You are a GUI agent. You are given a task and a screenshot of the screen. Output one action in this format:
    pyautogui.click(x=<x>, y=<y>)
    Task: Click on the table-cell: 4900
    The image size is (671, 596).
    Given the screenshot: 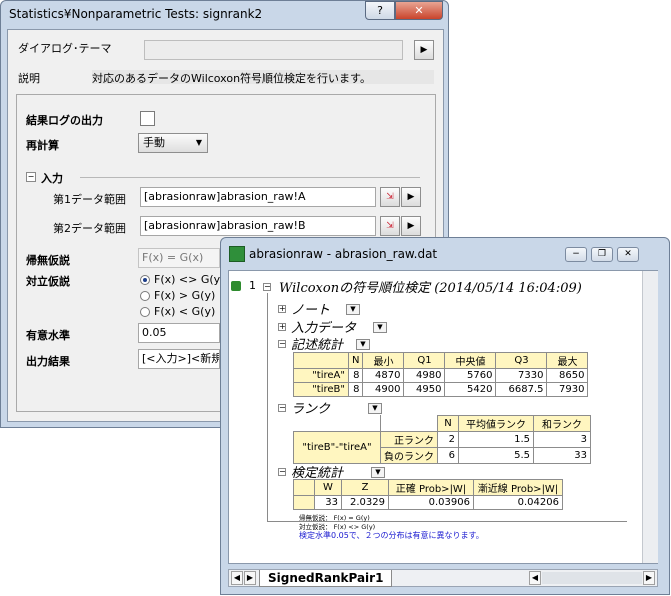 What is the action you would take?
    pyautogui.click(x=383, y=389)
    